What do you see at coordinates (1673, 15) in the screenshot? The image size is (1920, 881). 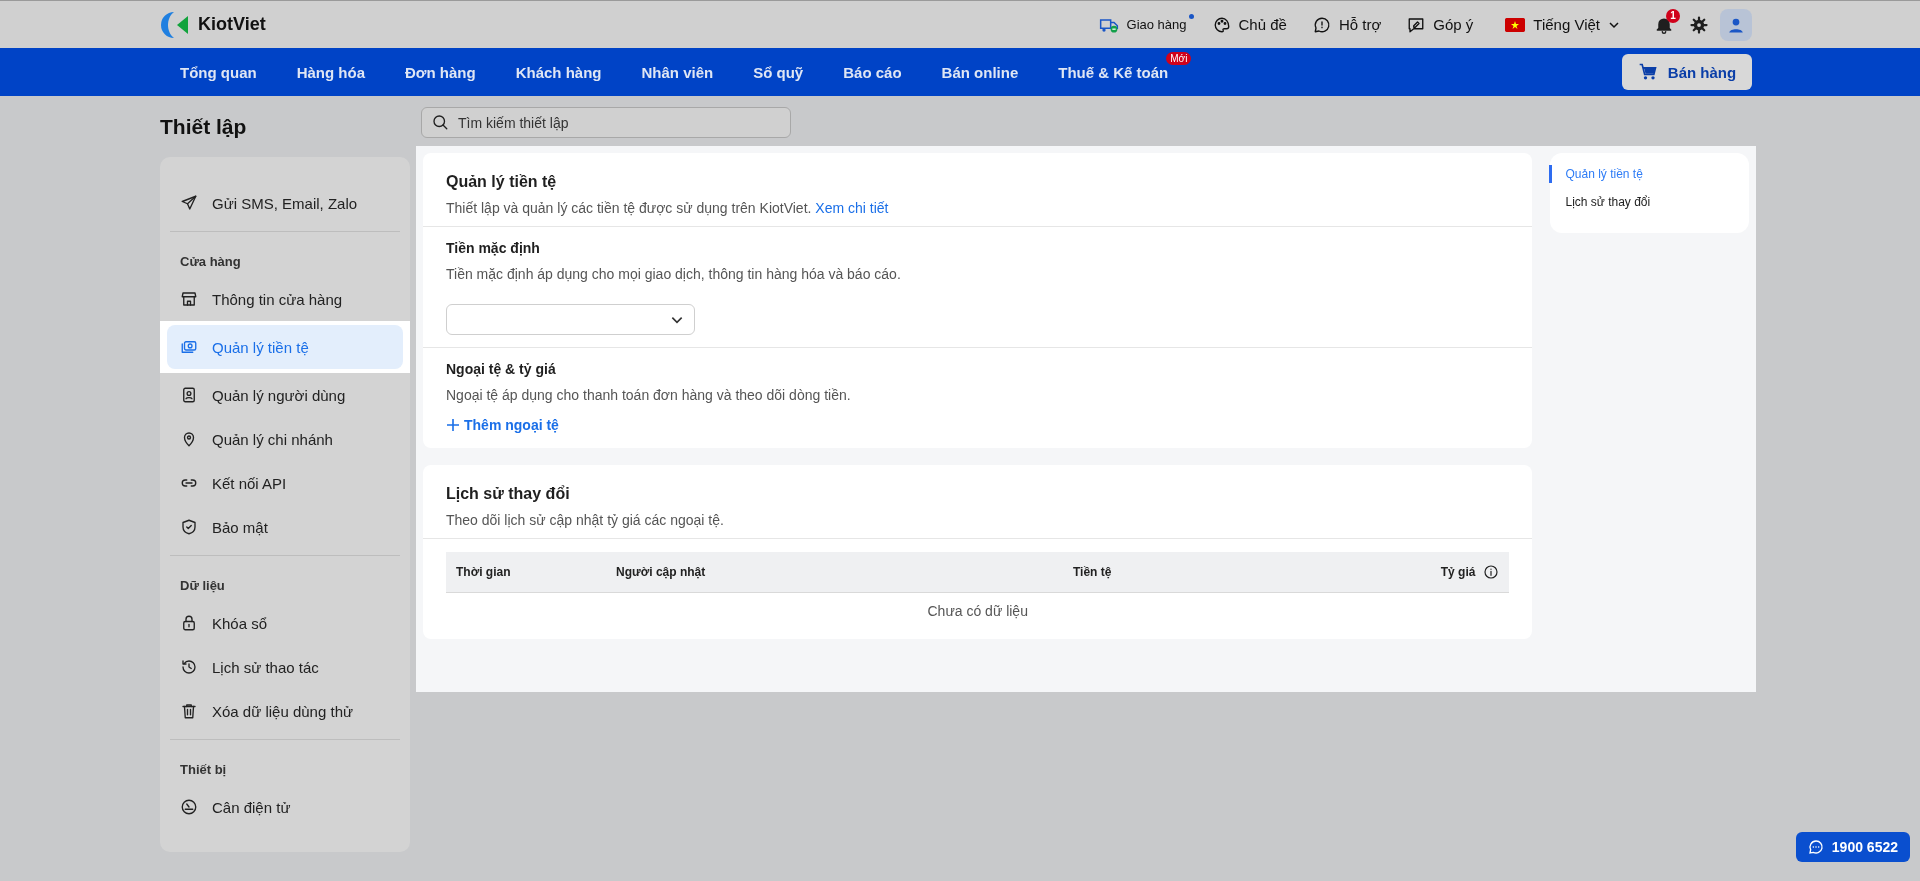 I see `notification-badge: 1` at bounding box center [1673, 15].